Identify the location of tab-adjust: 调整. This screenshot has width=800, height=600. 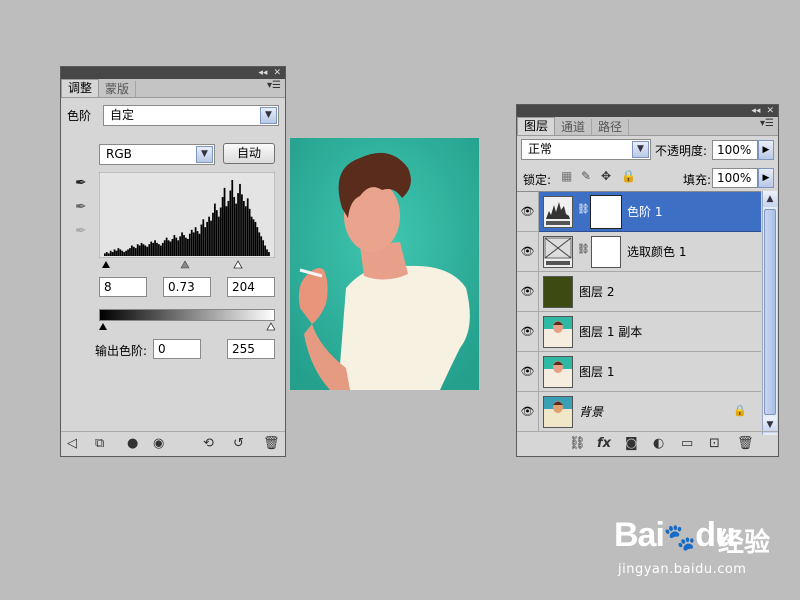
(80, 88).